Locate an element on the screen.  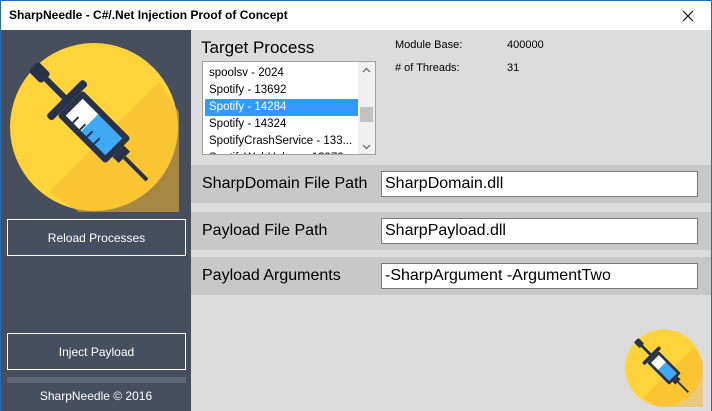
payload-args-label: Payload Arguments is located at coordinates (271, 275).